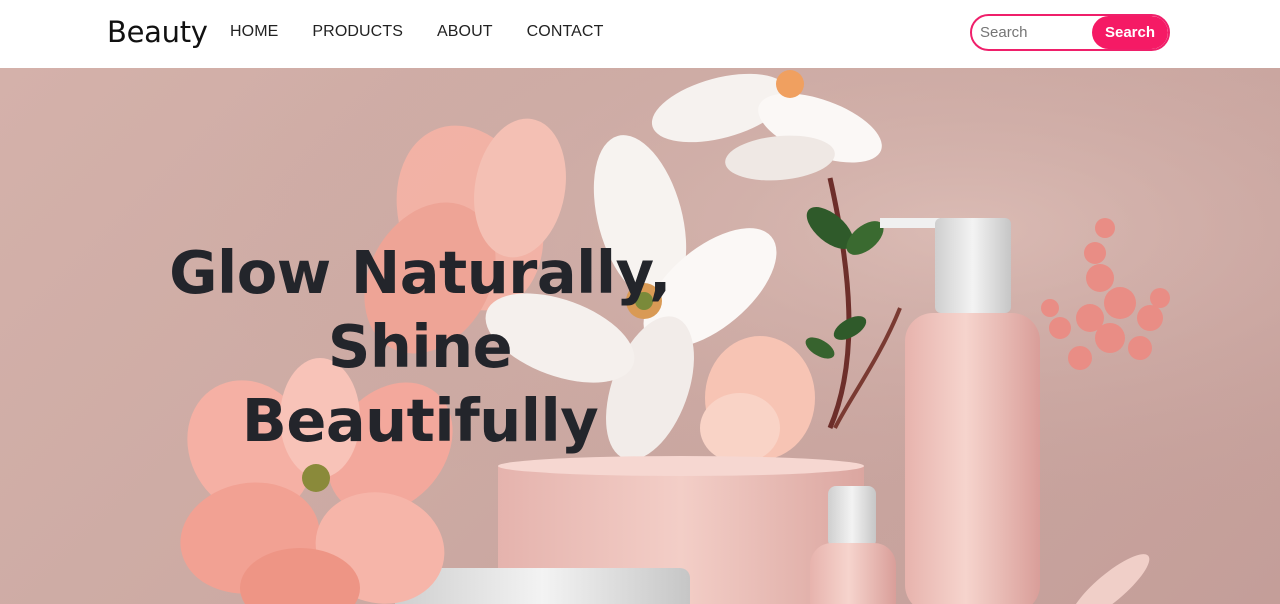  Describe the element at coordinates (465, 32) in the screenshot. I see `nav-link-about: ABOUT` at that location.